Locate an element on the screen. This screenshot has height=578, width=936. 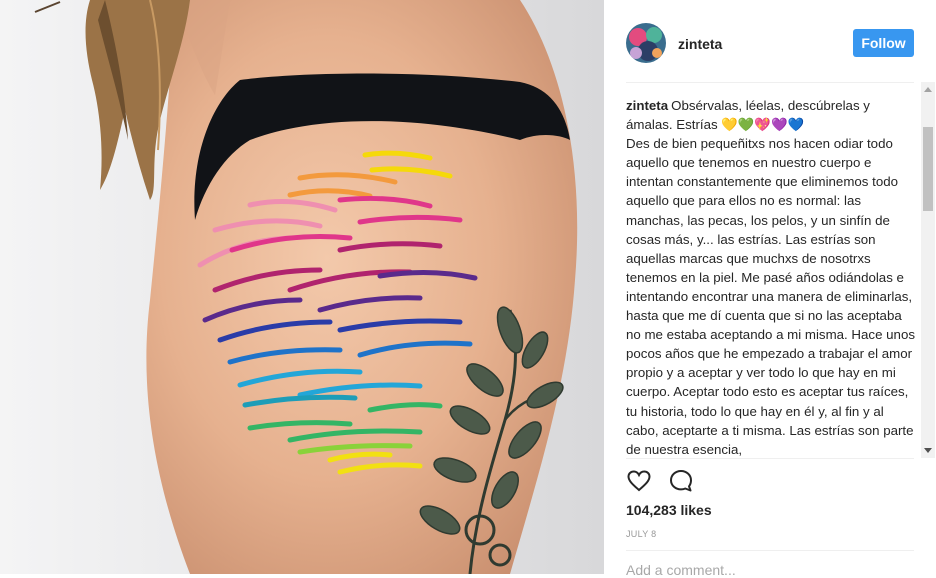
caption-author: zinteta is located at coordinates (647, 105).